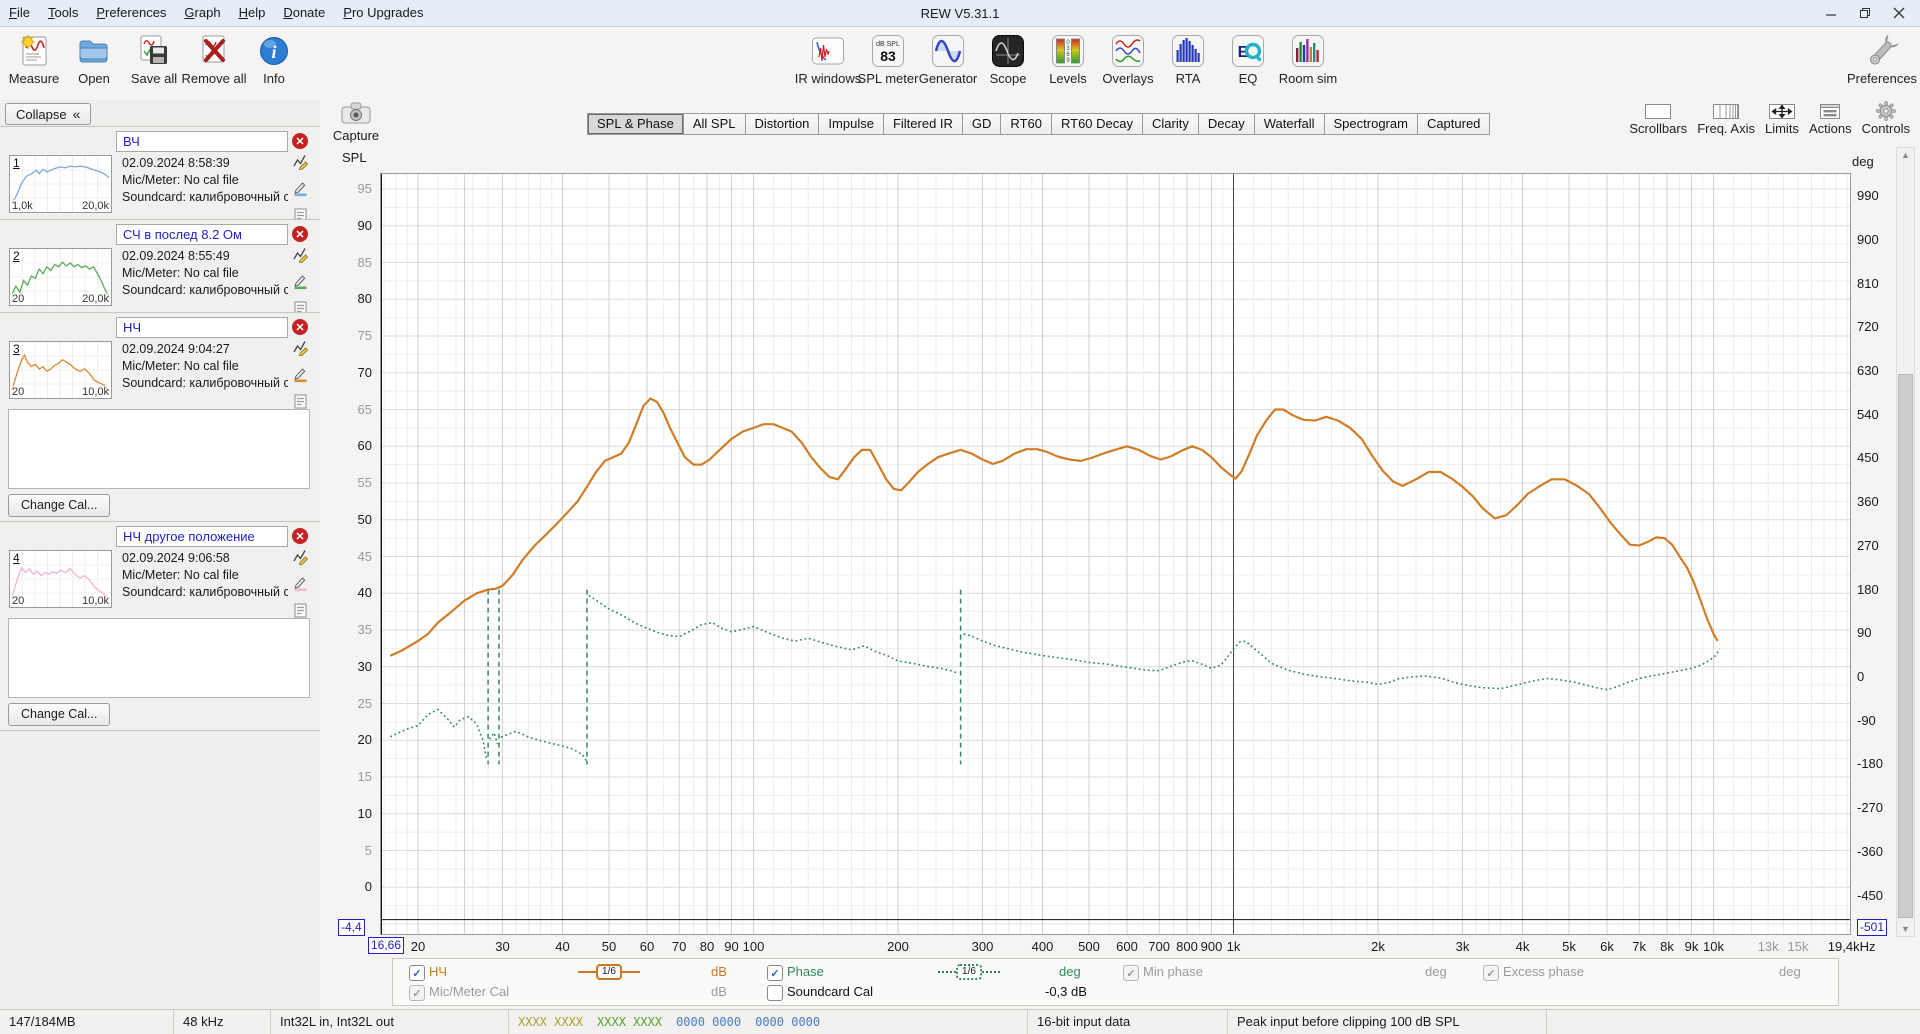 This screenshot has width=1920, height=1034. What do you see at coordinates (34, 59) in the screenshot?
I see `toolbar-button-measure: Measure` at bounding box center [34, 59].